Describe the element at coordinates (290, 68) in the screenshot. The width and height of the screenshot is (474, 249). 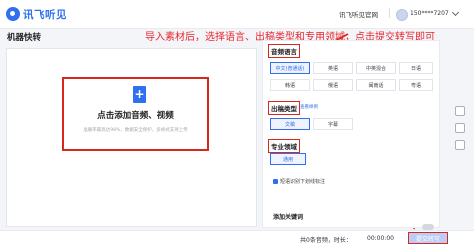
I see `lang-option-mandarin: 中文(普通话)` at that location.